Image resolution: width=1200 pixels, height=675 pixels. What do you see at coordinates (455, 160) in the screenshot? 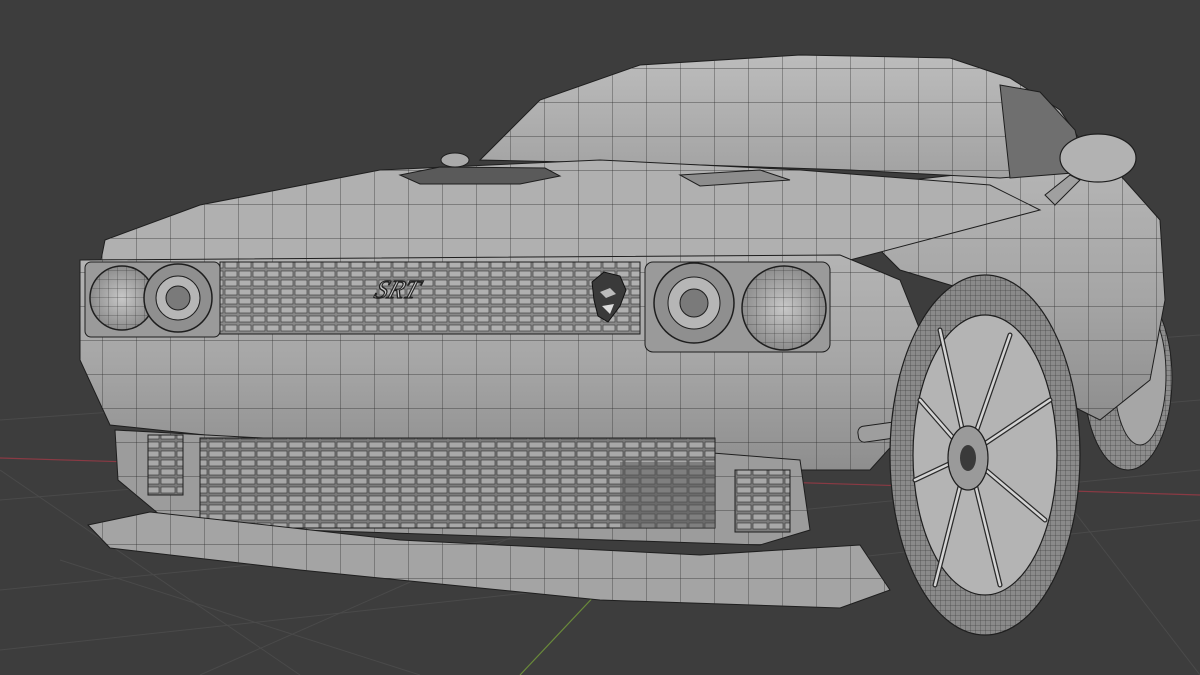
I see `hood-pin` at bounding box center [455, 160].